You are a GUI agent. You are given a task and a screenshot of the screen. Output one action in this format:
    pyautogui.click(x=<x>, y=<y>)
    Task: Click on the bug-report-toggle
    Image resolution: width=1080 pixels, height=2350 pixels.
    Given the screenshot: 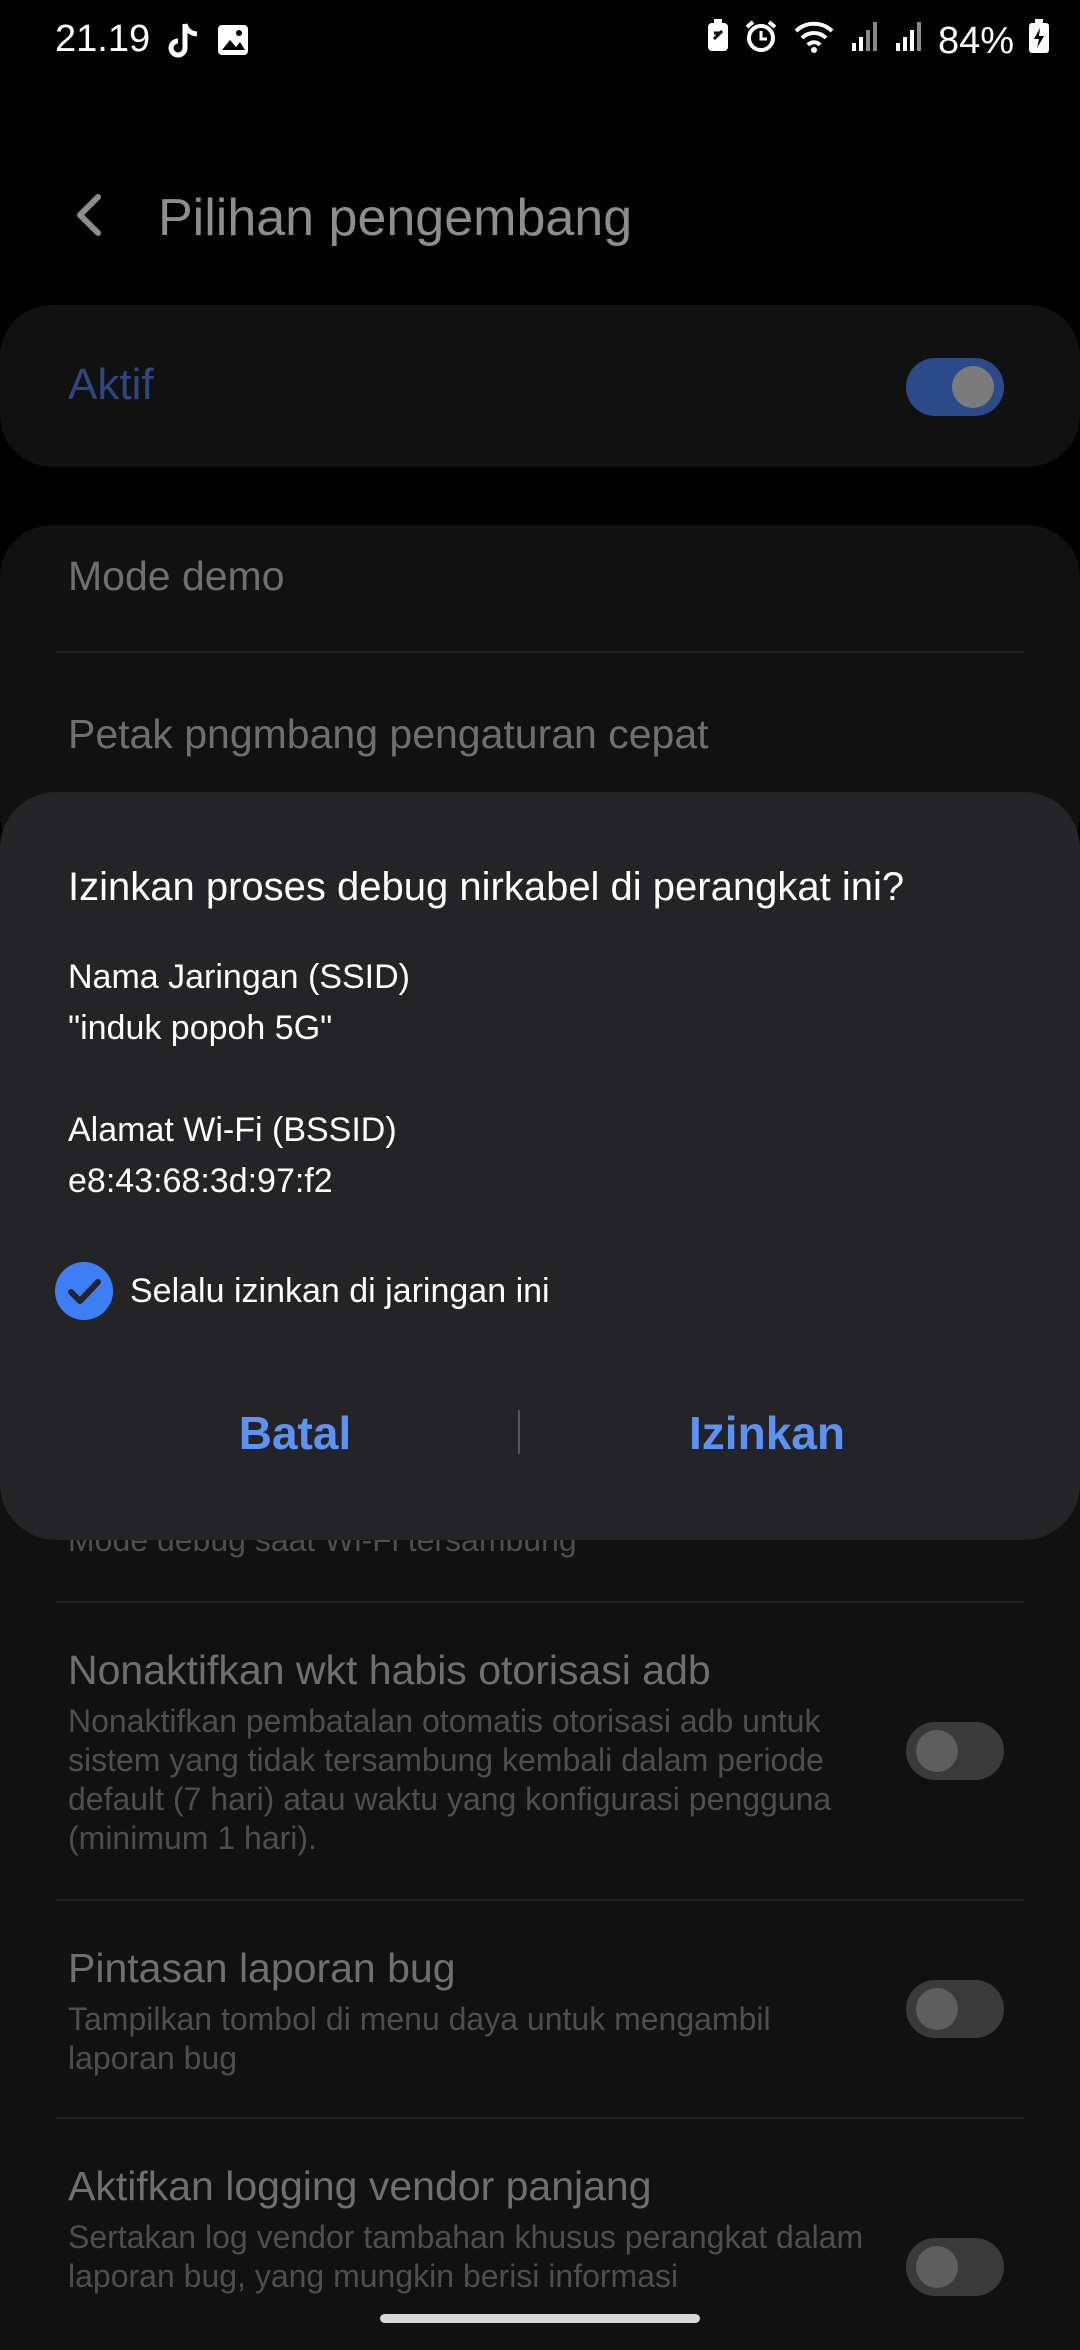 What is the action you would take?
    pyautogui.click(x=955, y=2009)
    